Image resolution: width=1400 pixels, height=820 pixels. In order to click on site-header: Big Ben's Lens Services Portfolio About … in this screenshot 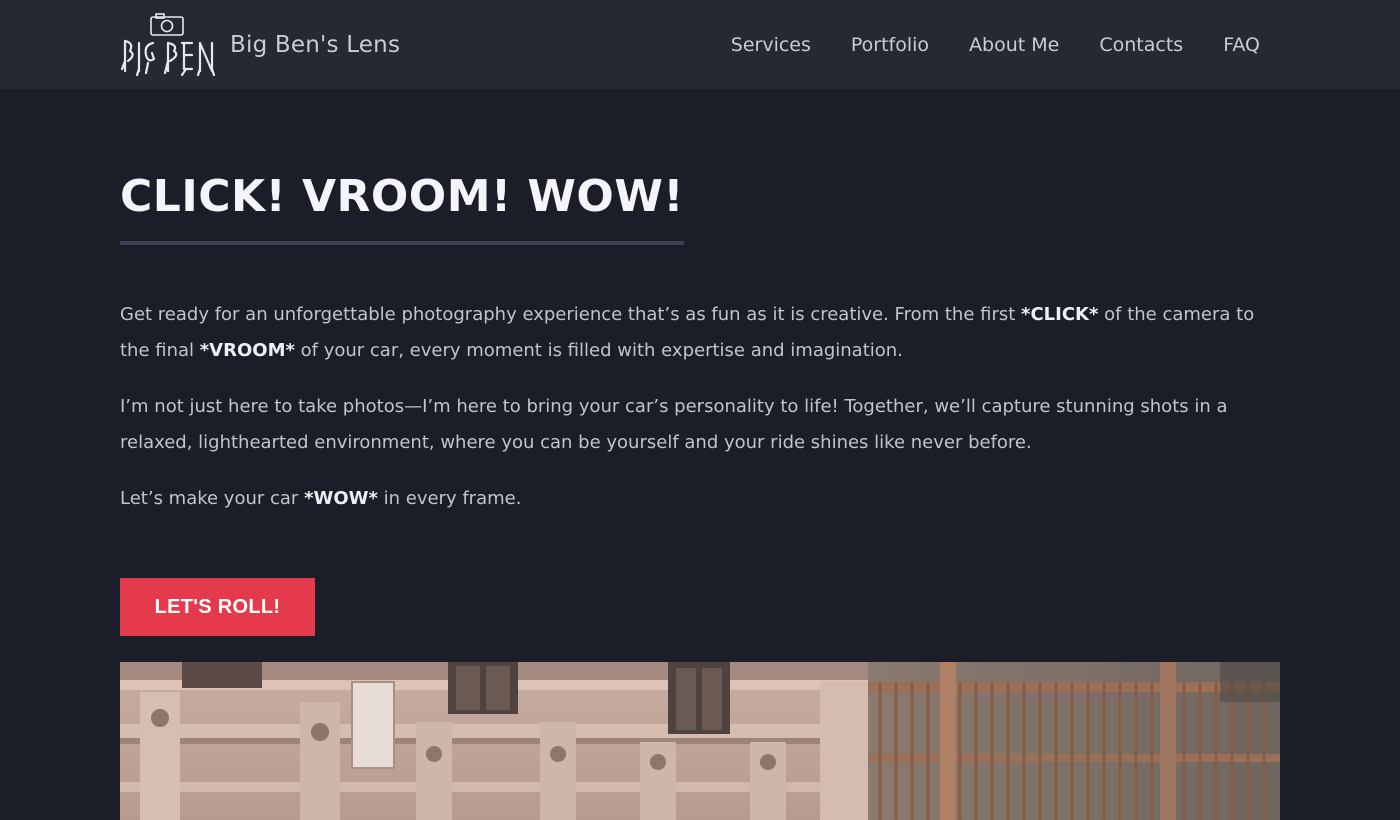, I will do `click(700, 44)`.